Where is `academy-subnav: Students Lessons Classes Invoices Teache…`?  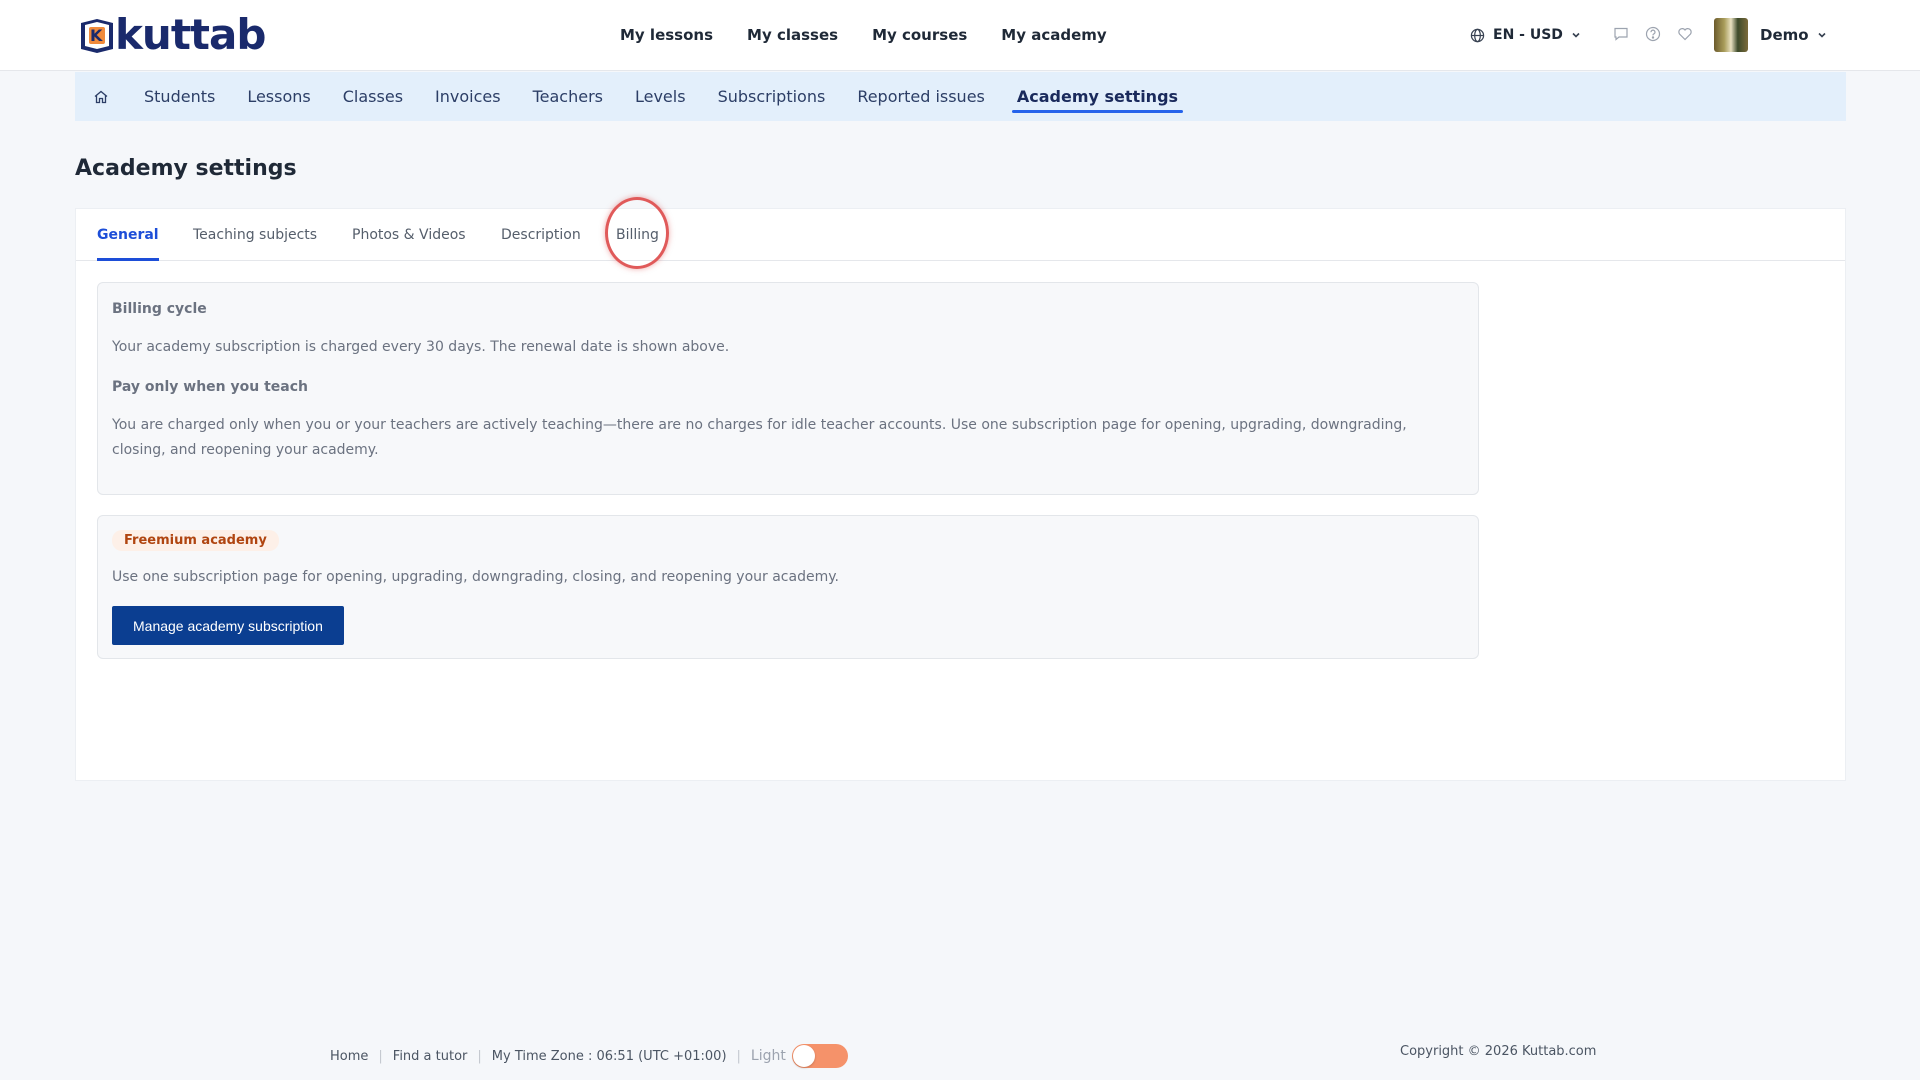 academy-subnav: Students Lessons Classes Invoices Teache… is located at coordinates (960, 96).